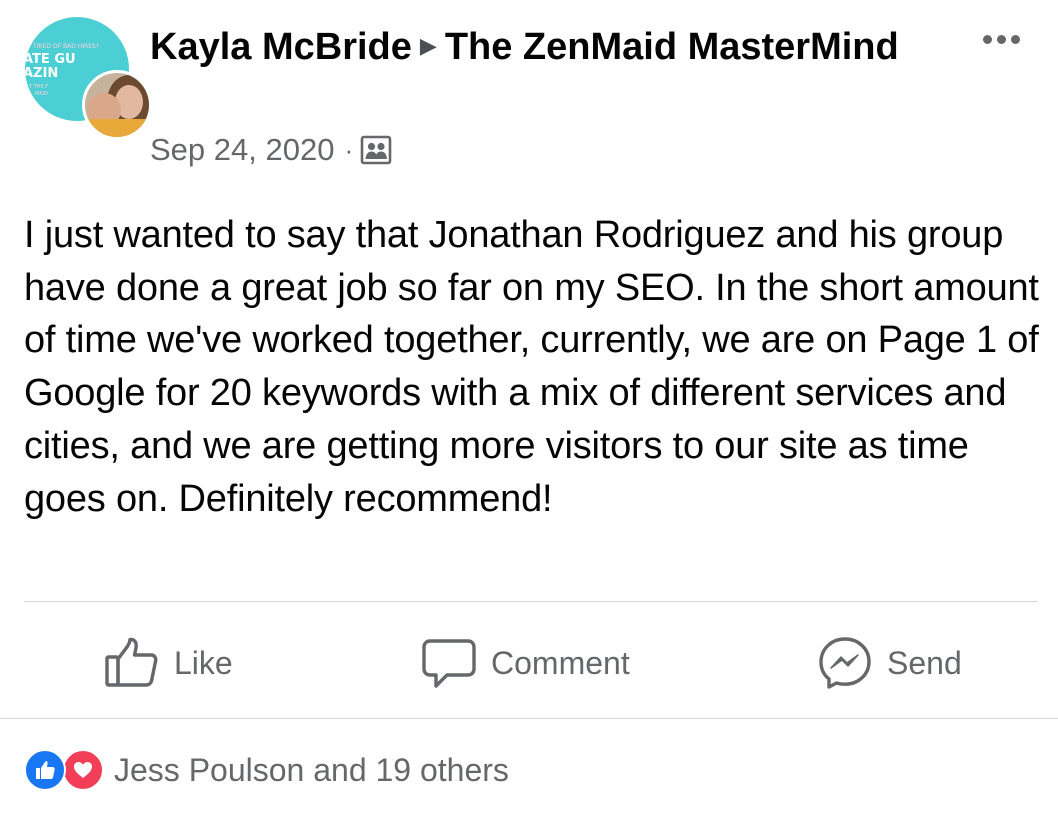 The image size is (1058, 828). What do you see at coordinates (311, 769) in the screenshot?
I see `reactions-summary-text: Jess Poulson and 19 others` at bounding box center [311, 769].